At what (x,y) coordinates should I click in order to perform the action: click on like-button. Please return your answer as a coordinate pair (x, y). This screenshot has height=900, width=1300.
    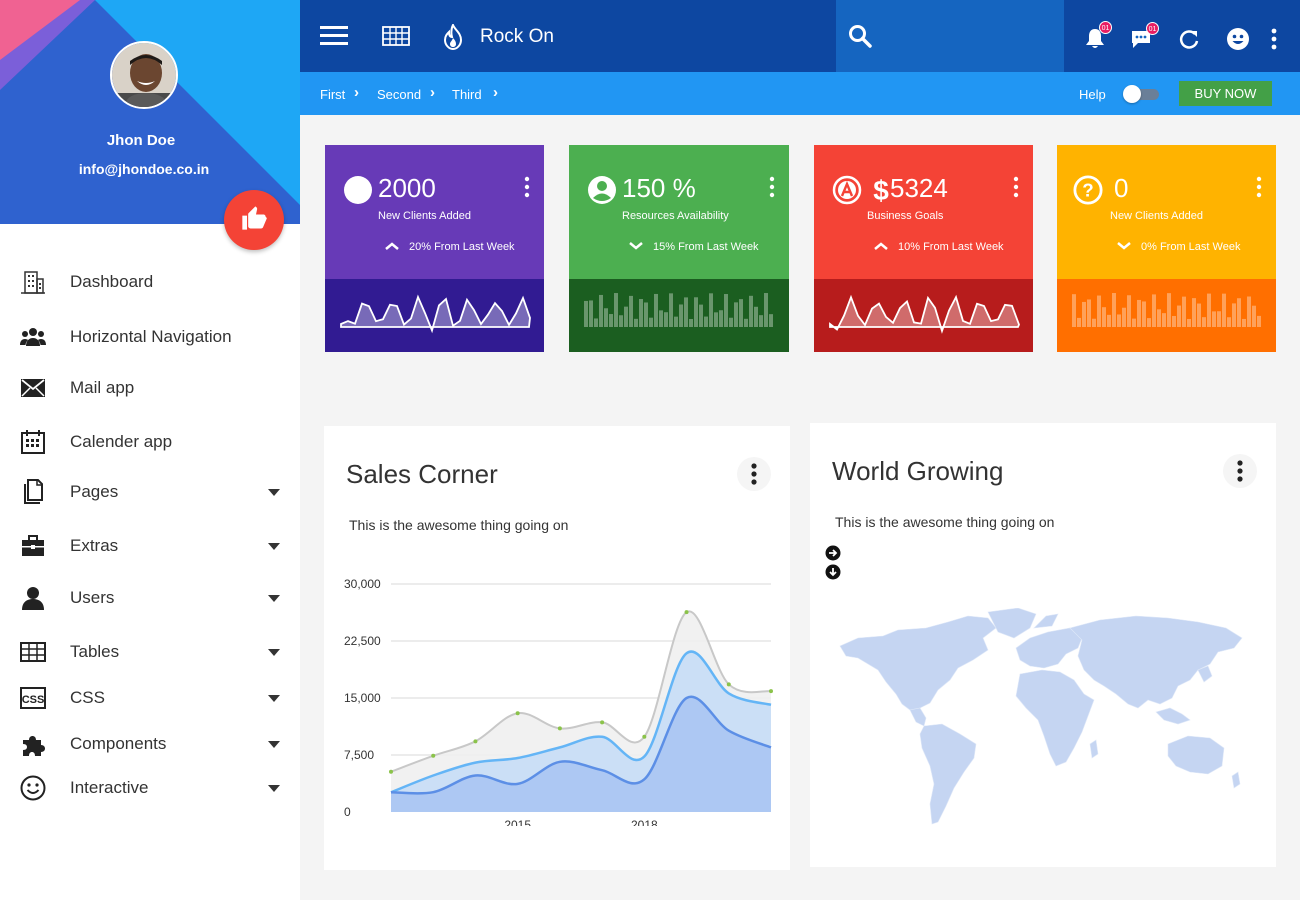
    Looking at the image, I should click on (254, 220).